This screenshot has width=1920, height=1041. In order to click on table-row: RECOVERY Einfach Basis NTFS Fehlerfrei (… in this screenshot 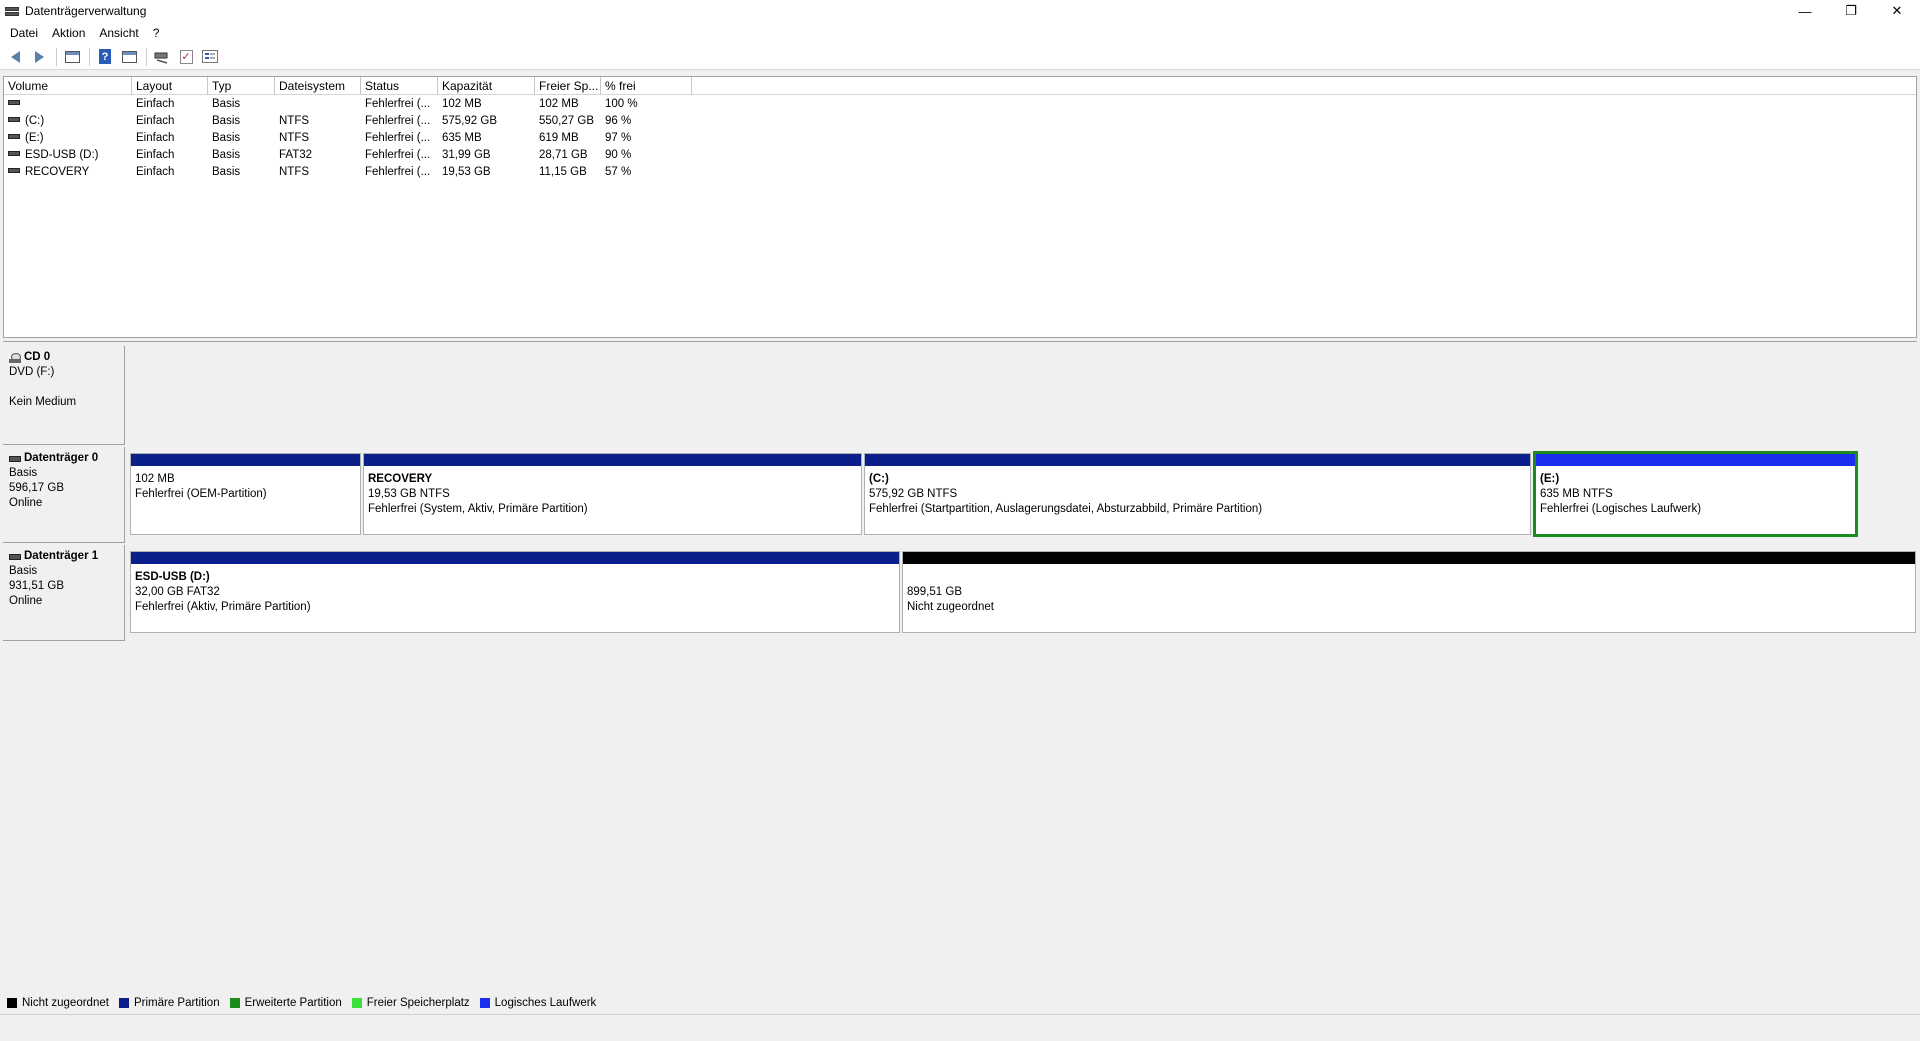, I will do `click(354, 172)`.